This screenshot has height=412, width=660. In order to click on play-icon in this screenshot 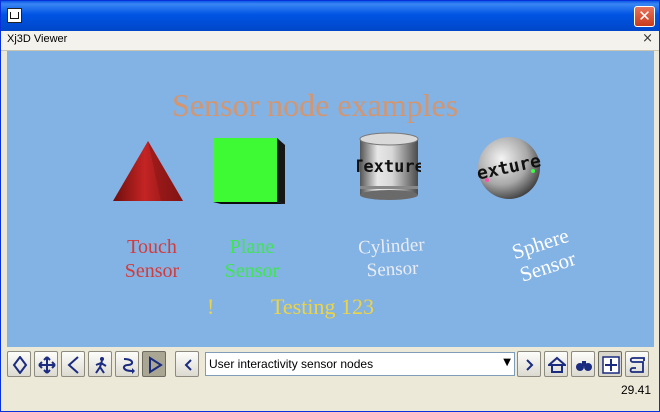, I will do `click(156, 365)`.